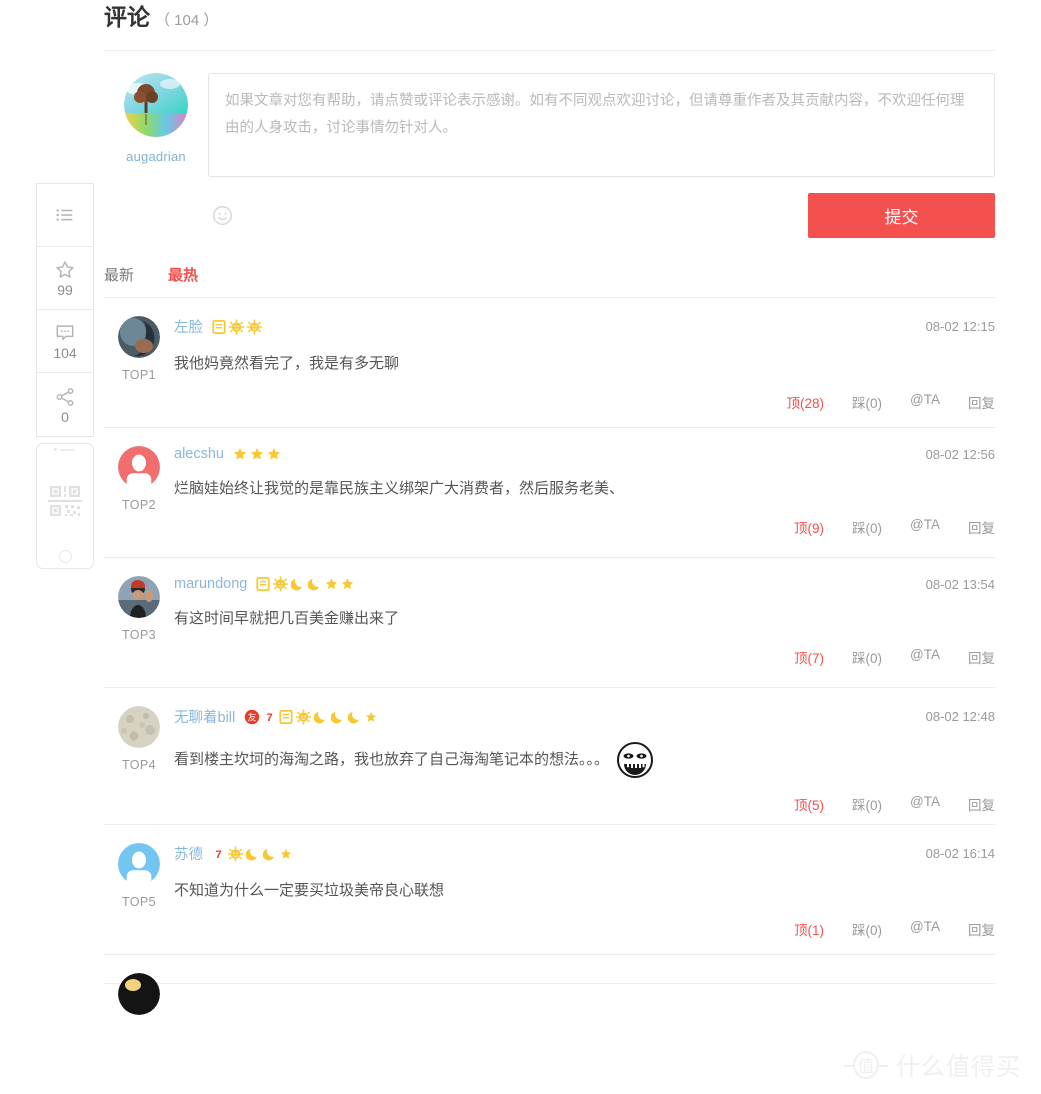 The image size is (1041, 1094). I want to click on user-badges: 7, so click(252, 854).